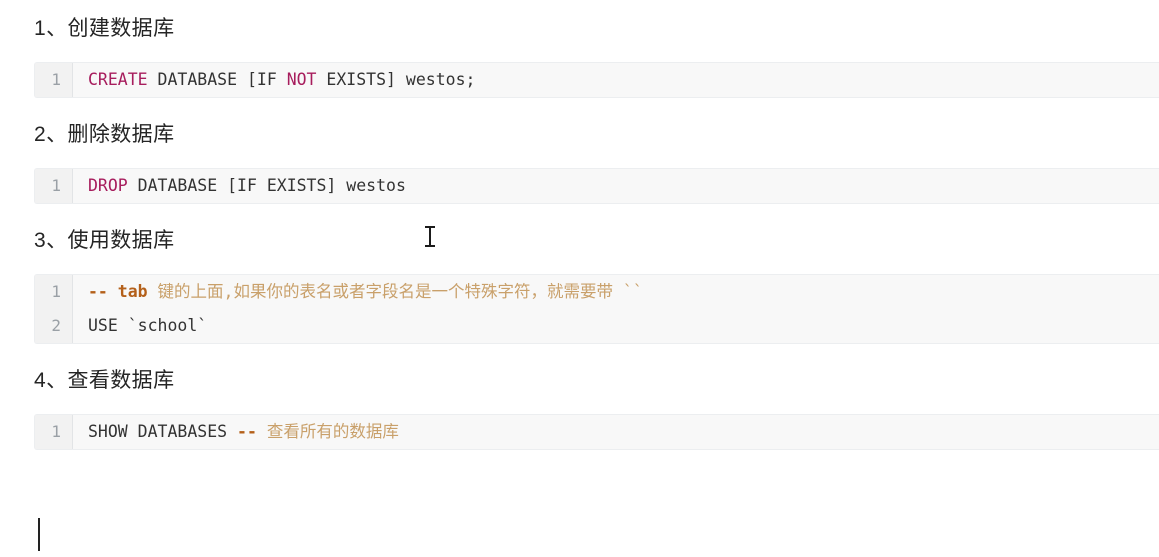 This screenshot has height=557, width=1159. What do you see at coordinates (104, 134) in the screenshot?
I see `section-heading: 2、删除数据库` at bounding box center [104, 134].